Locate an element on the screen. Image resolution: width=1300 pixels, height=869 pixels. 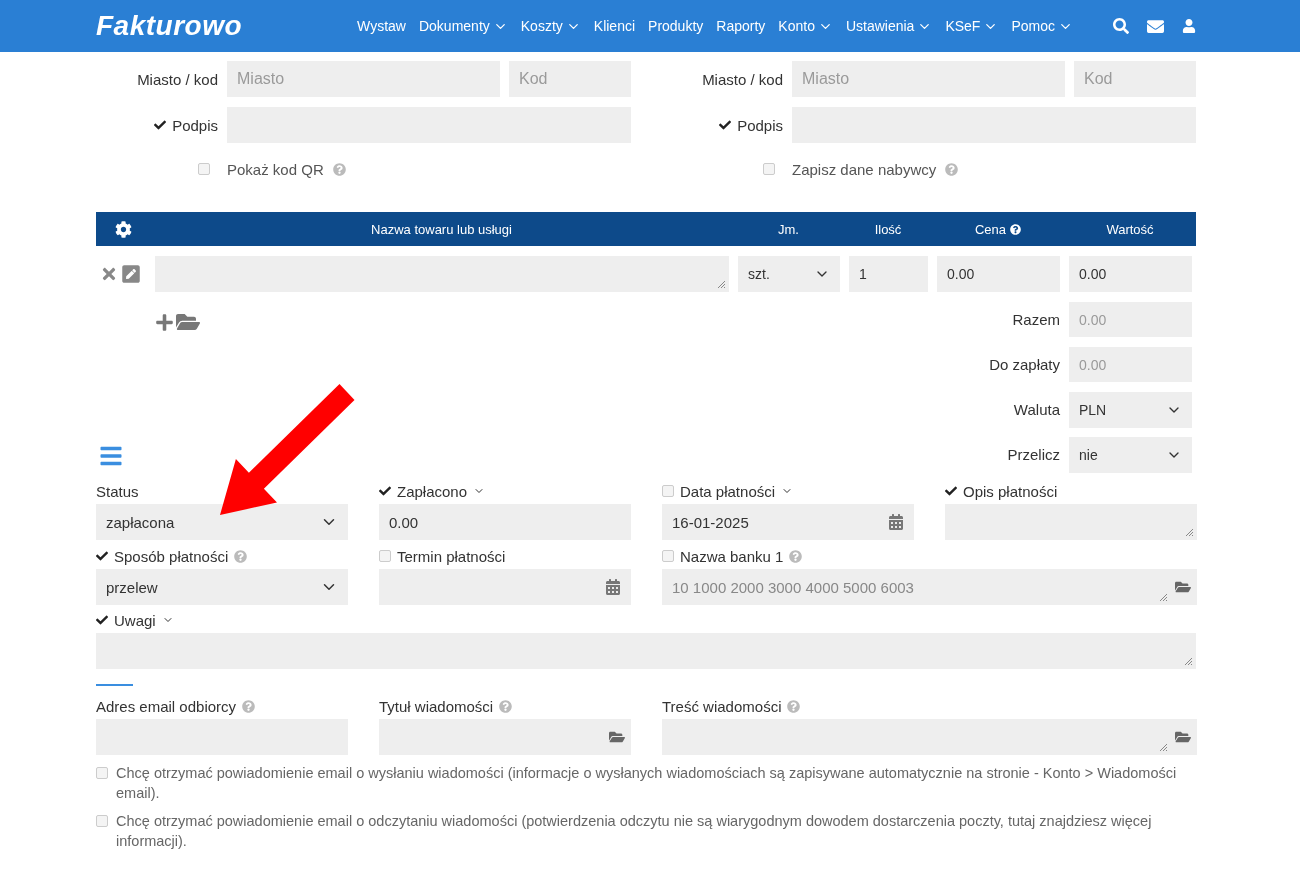
value-field: 0.00 is located at coordinates (1130, 274).